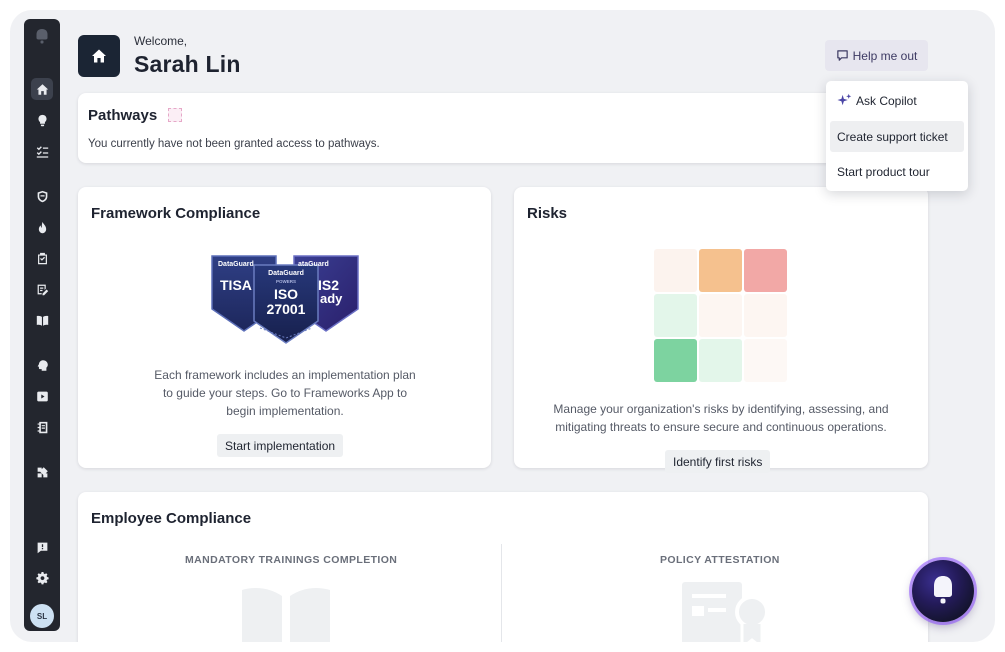 This screenshot has height=652, width=1005. I want to click on brain-icon, so click(42, 365).